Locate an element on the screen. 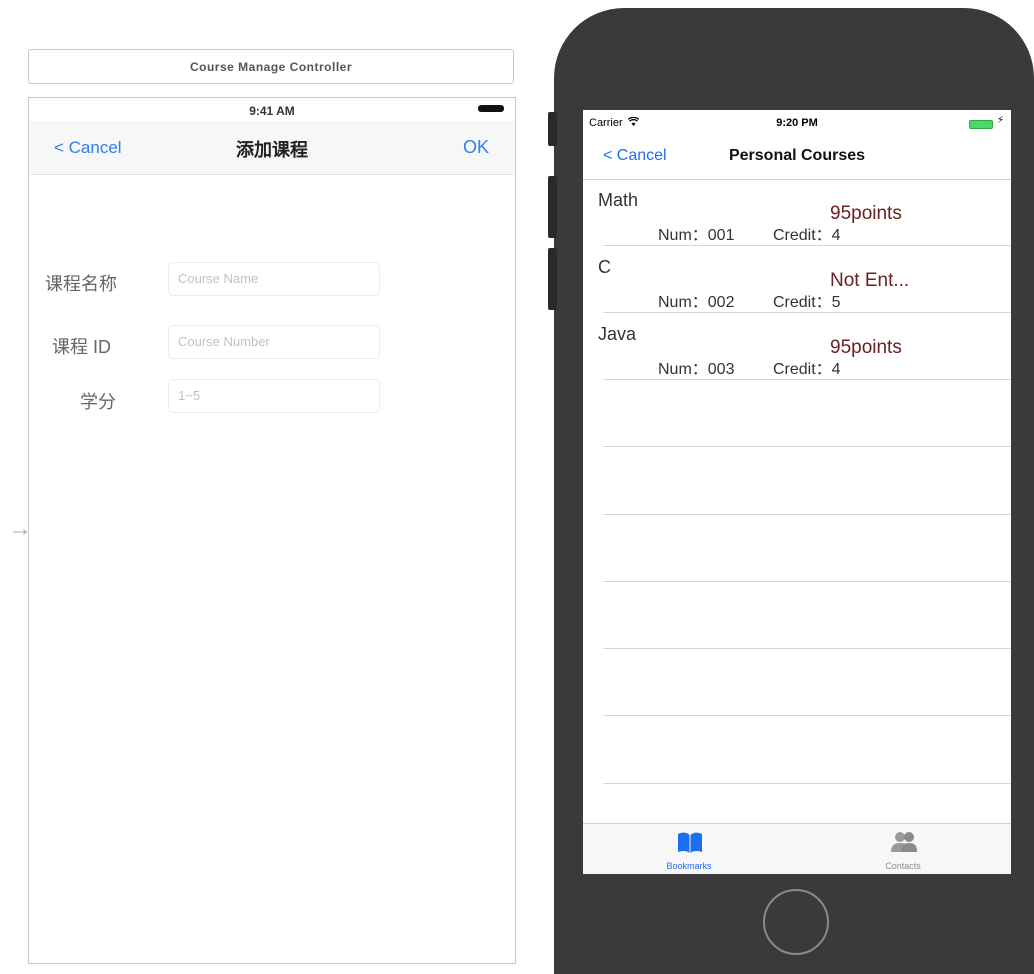 The image size is (1034, 974). tab-bookmarks: Bookmarks is located at coordinates (689, 850).